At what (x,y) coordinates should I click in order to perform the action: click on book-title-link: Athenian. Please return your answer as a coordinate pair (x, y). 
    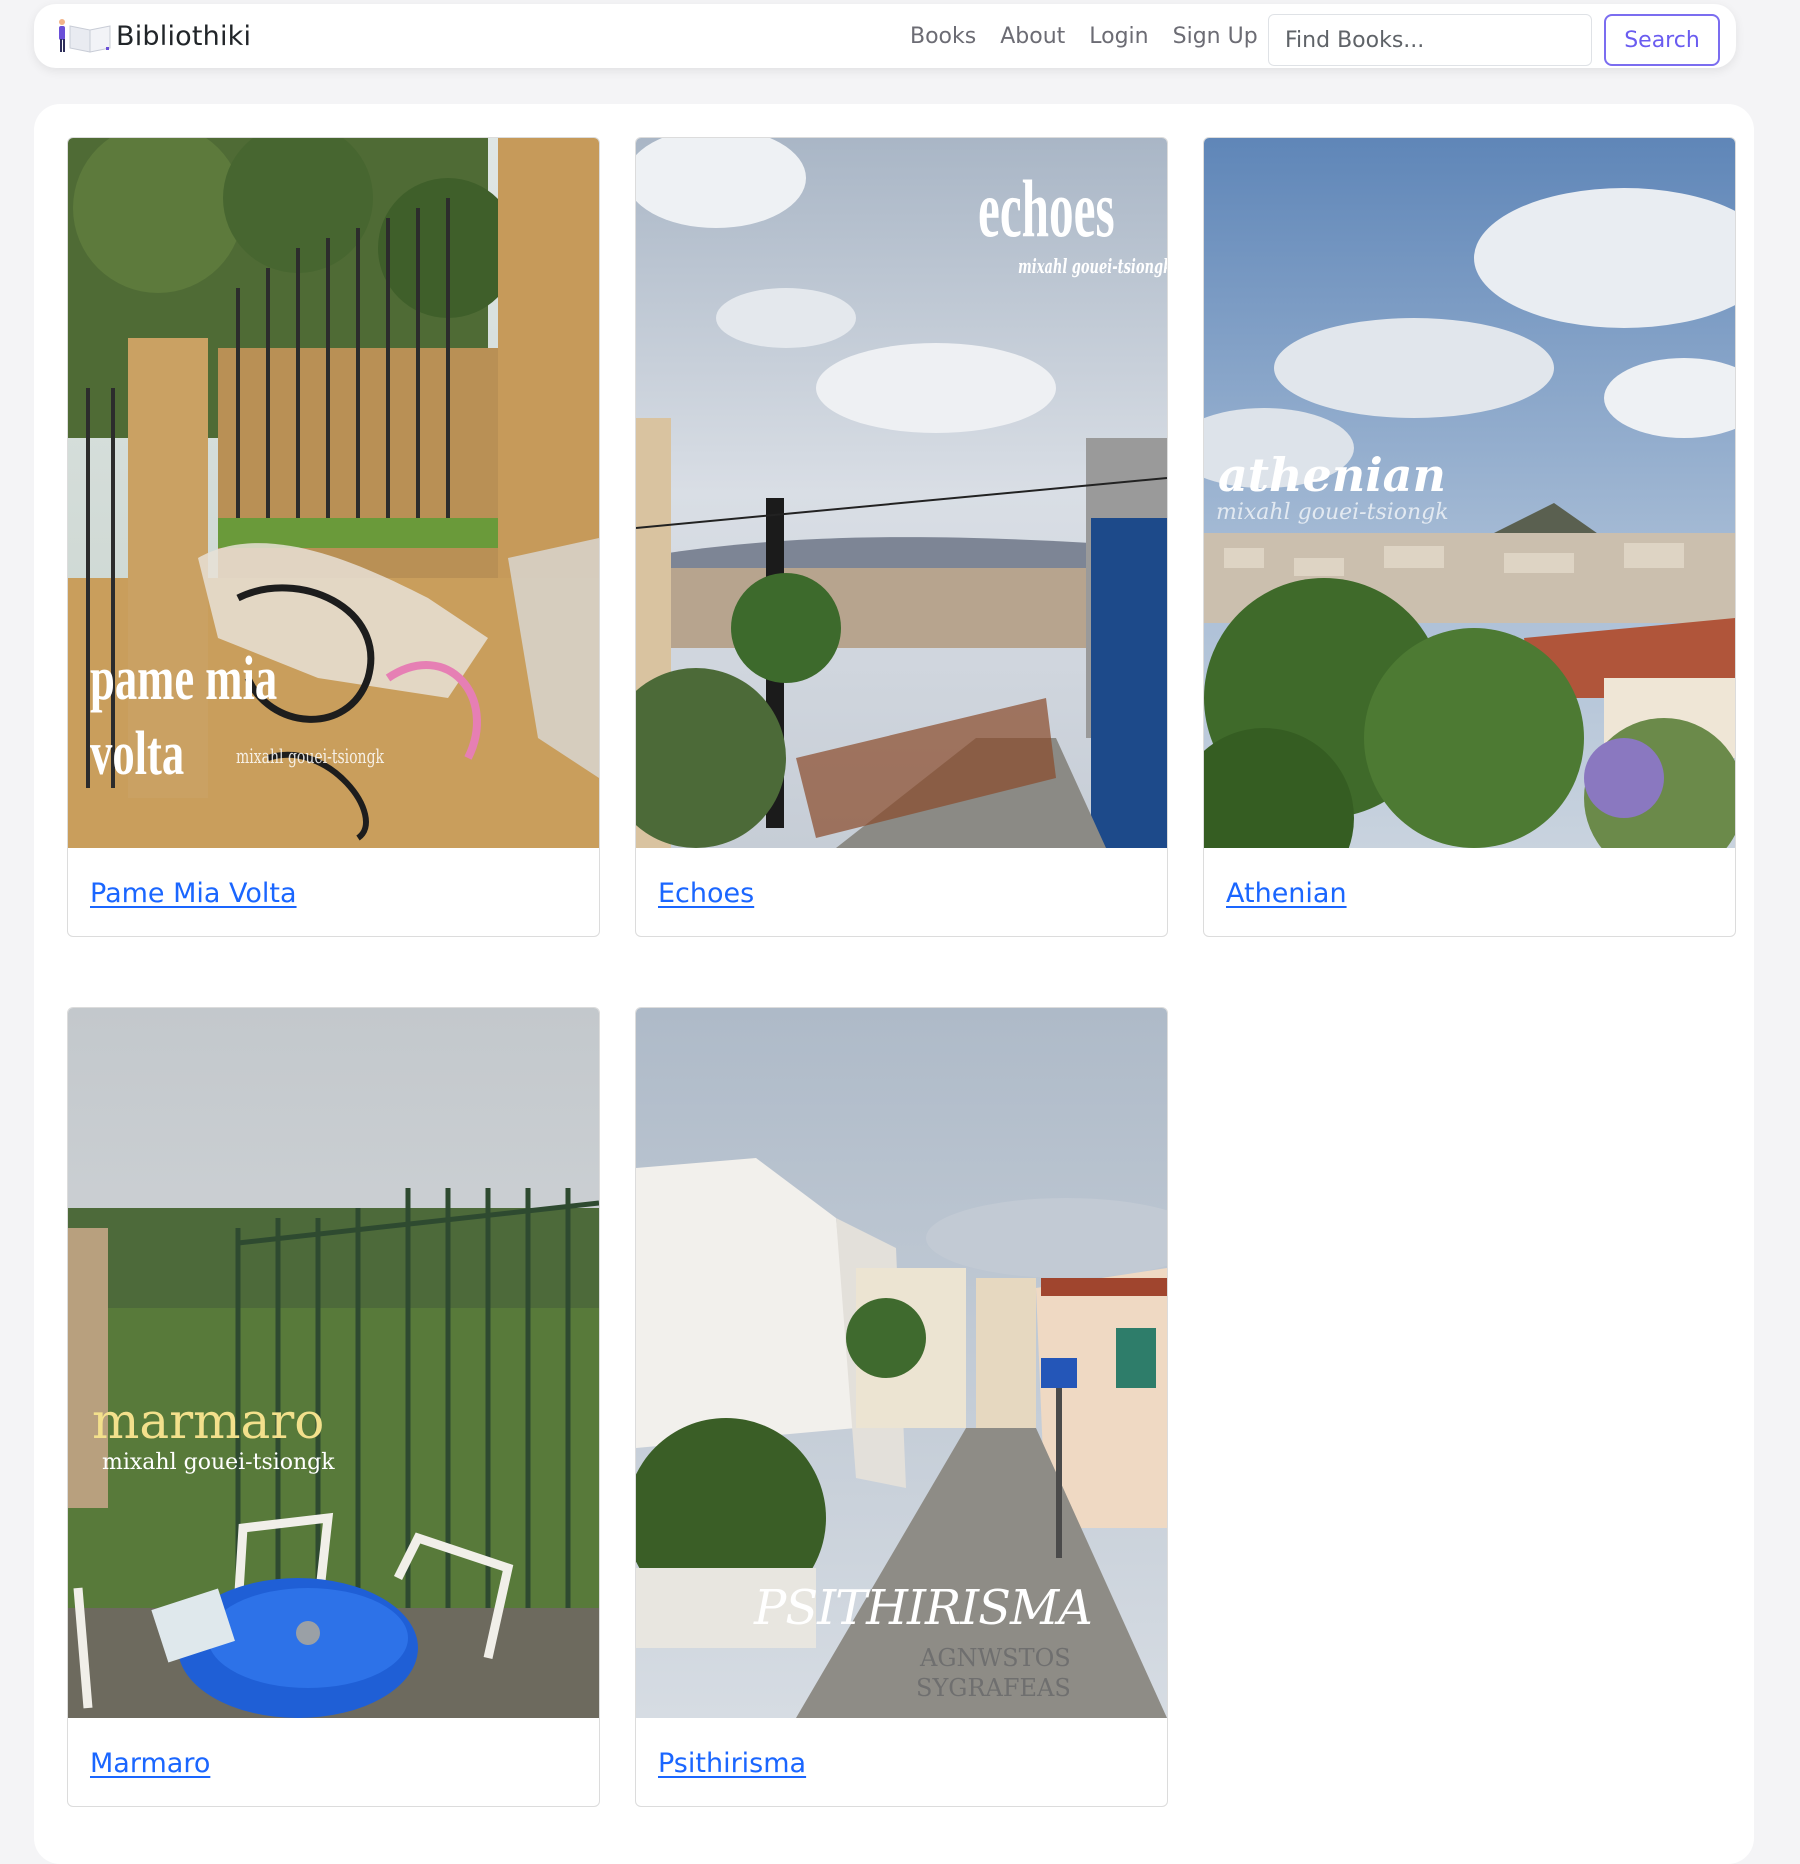
    Looking at the image, I should click on (1286, 893).